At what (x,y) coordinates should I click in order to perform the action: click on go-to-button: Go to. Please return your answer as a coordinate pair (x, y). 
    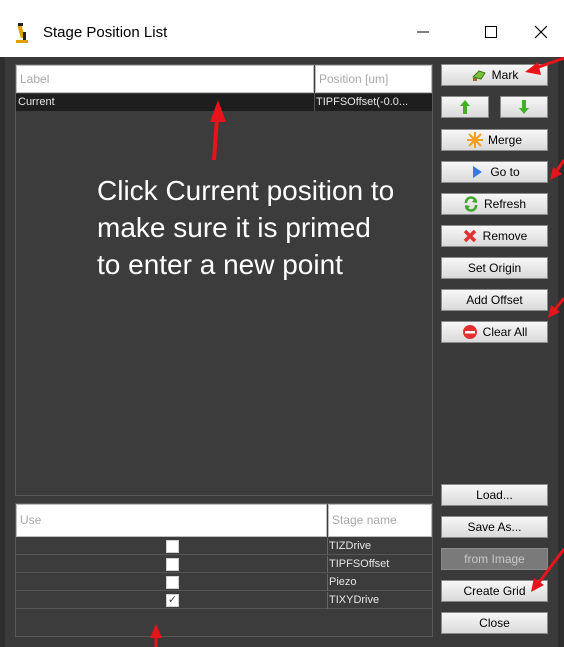
    Looking at the image, I should click on (494, 172).